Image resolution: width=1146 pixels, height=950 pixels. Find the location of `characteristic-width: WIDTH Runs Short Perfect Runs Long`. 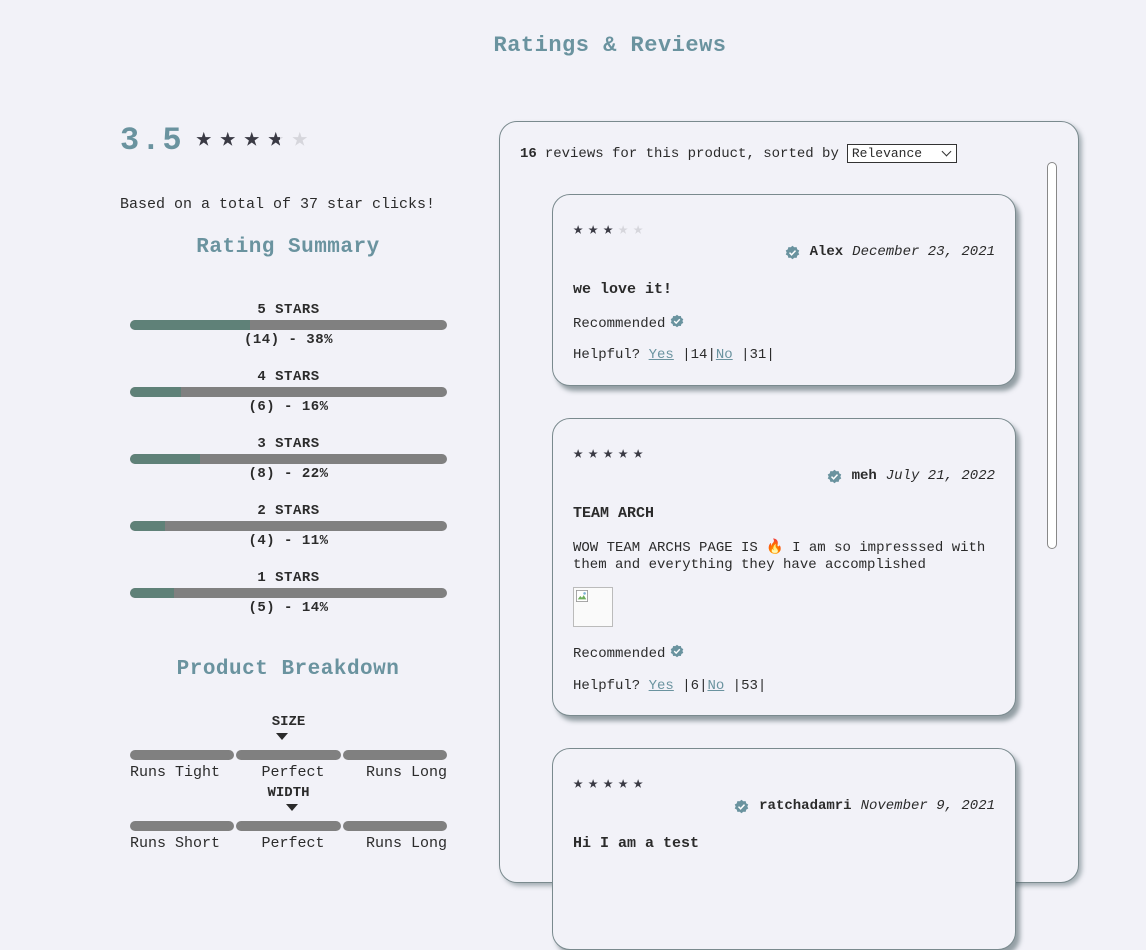

characteristic-width: WIDTH Runs Short Perfect Runs Long is located at coordinates (288, 820).